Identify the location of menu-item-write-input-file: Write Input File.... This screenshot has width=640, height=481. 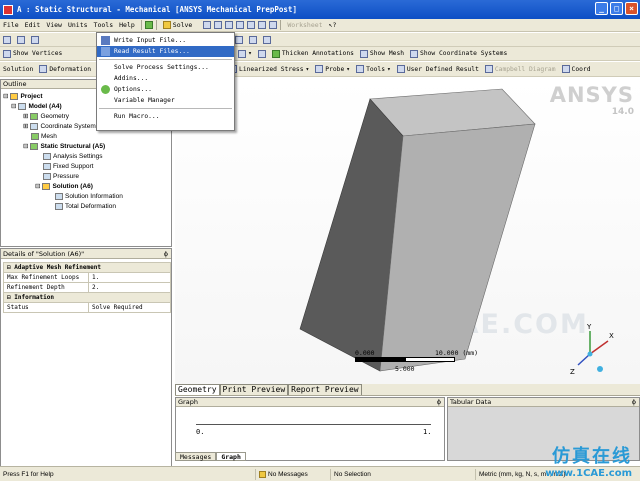
(165, 40).